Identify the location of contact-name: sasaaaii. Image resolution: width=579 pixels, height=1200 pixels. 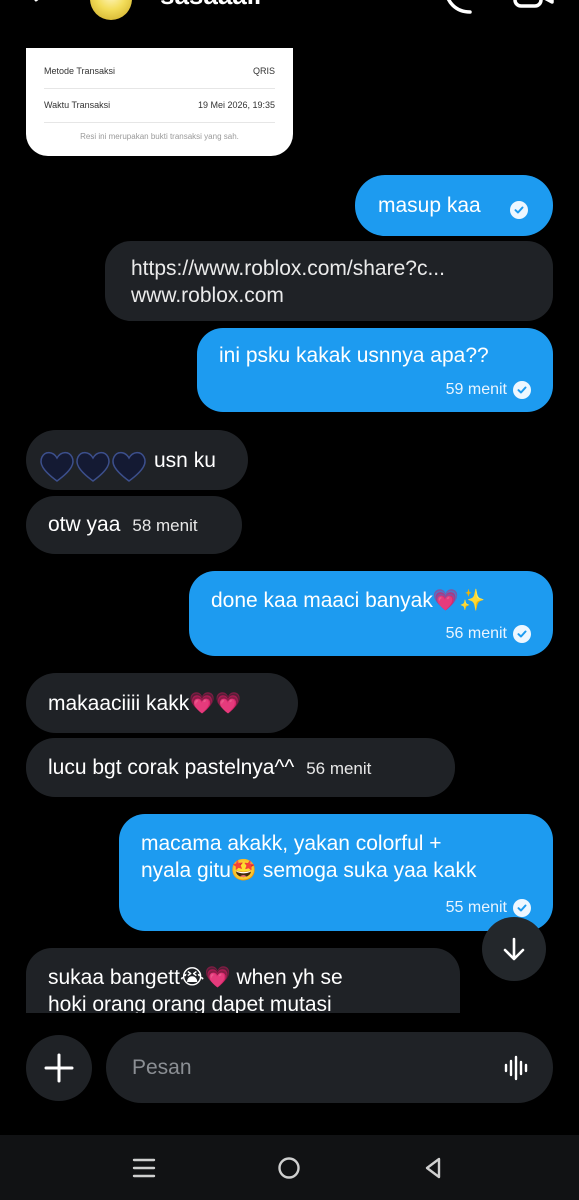
(210, 5).